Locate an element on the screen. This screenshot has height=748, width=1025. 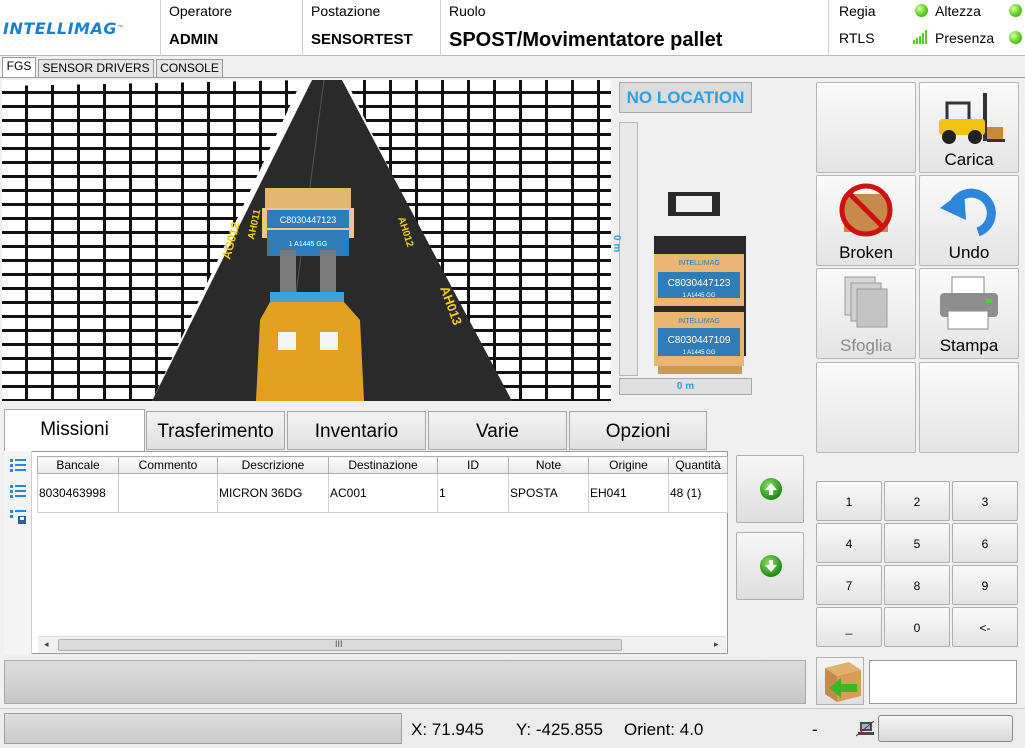
app-logo: INTELLIMAG ™ is located at coordinates (80, 28).